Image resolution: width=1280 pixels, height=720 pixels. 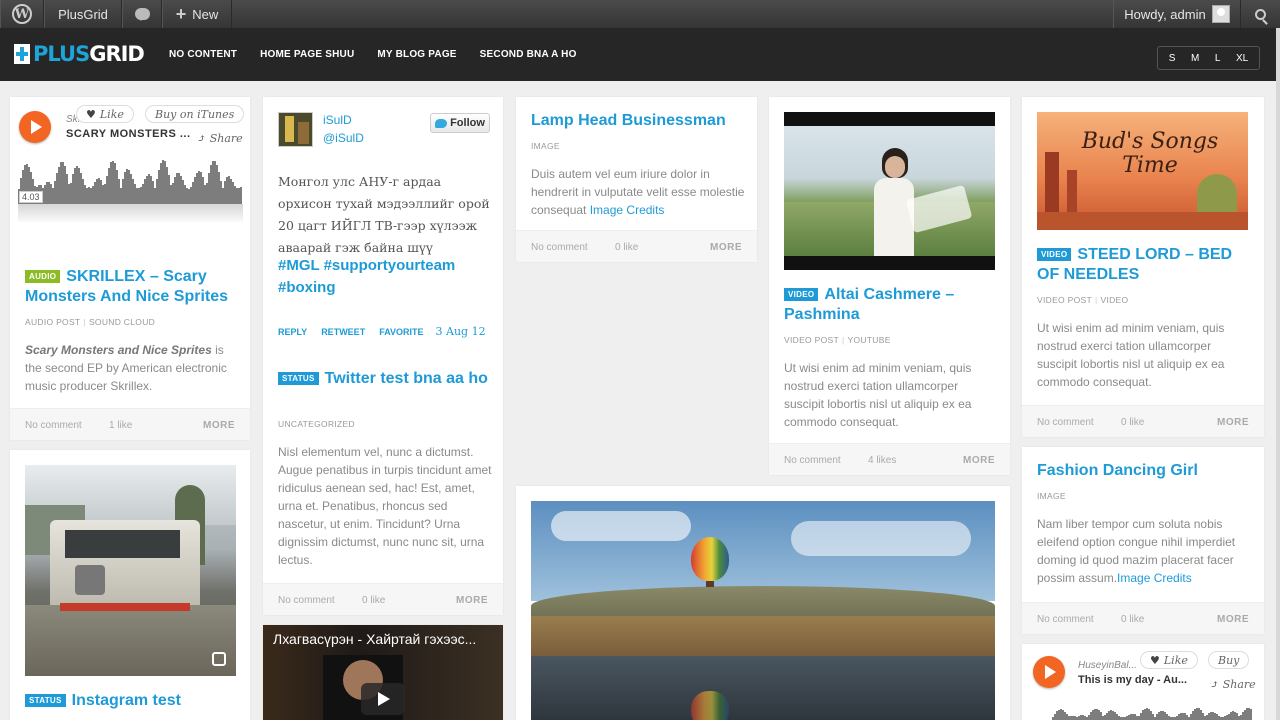 What do you see at coordinates (1172, 58) in the screenshot?
I see `size-s-button: S` at bounding box center [1172, 58].